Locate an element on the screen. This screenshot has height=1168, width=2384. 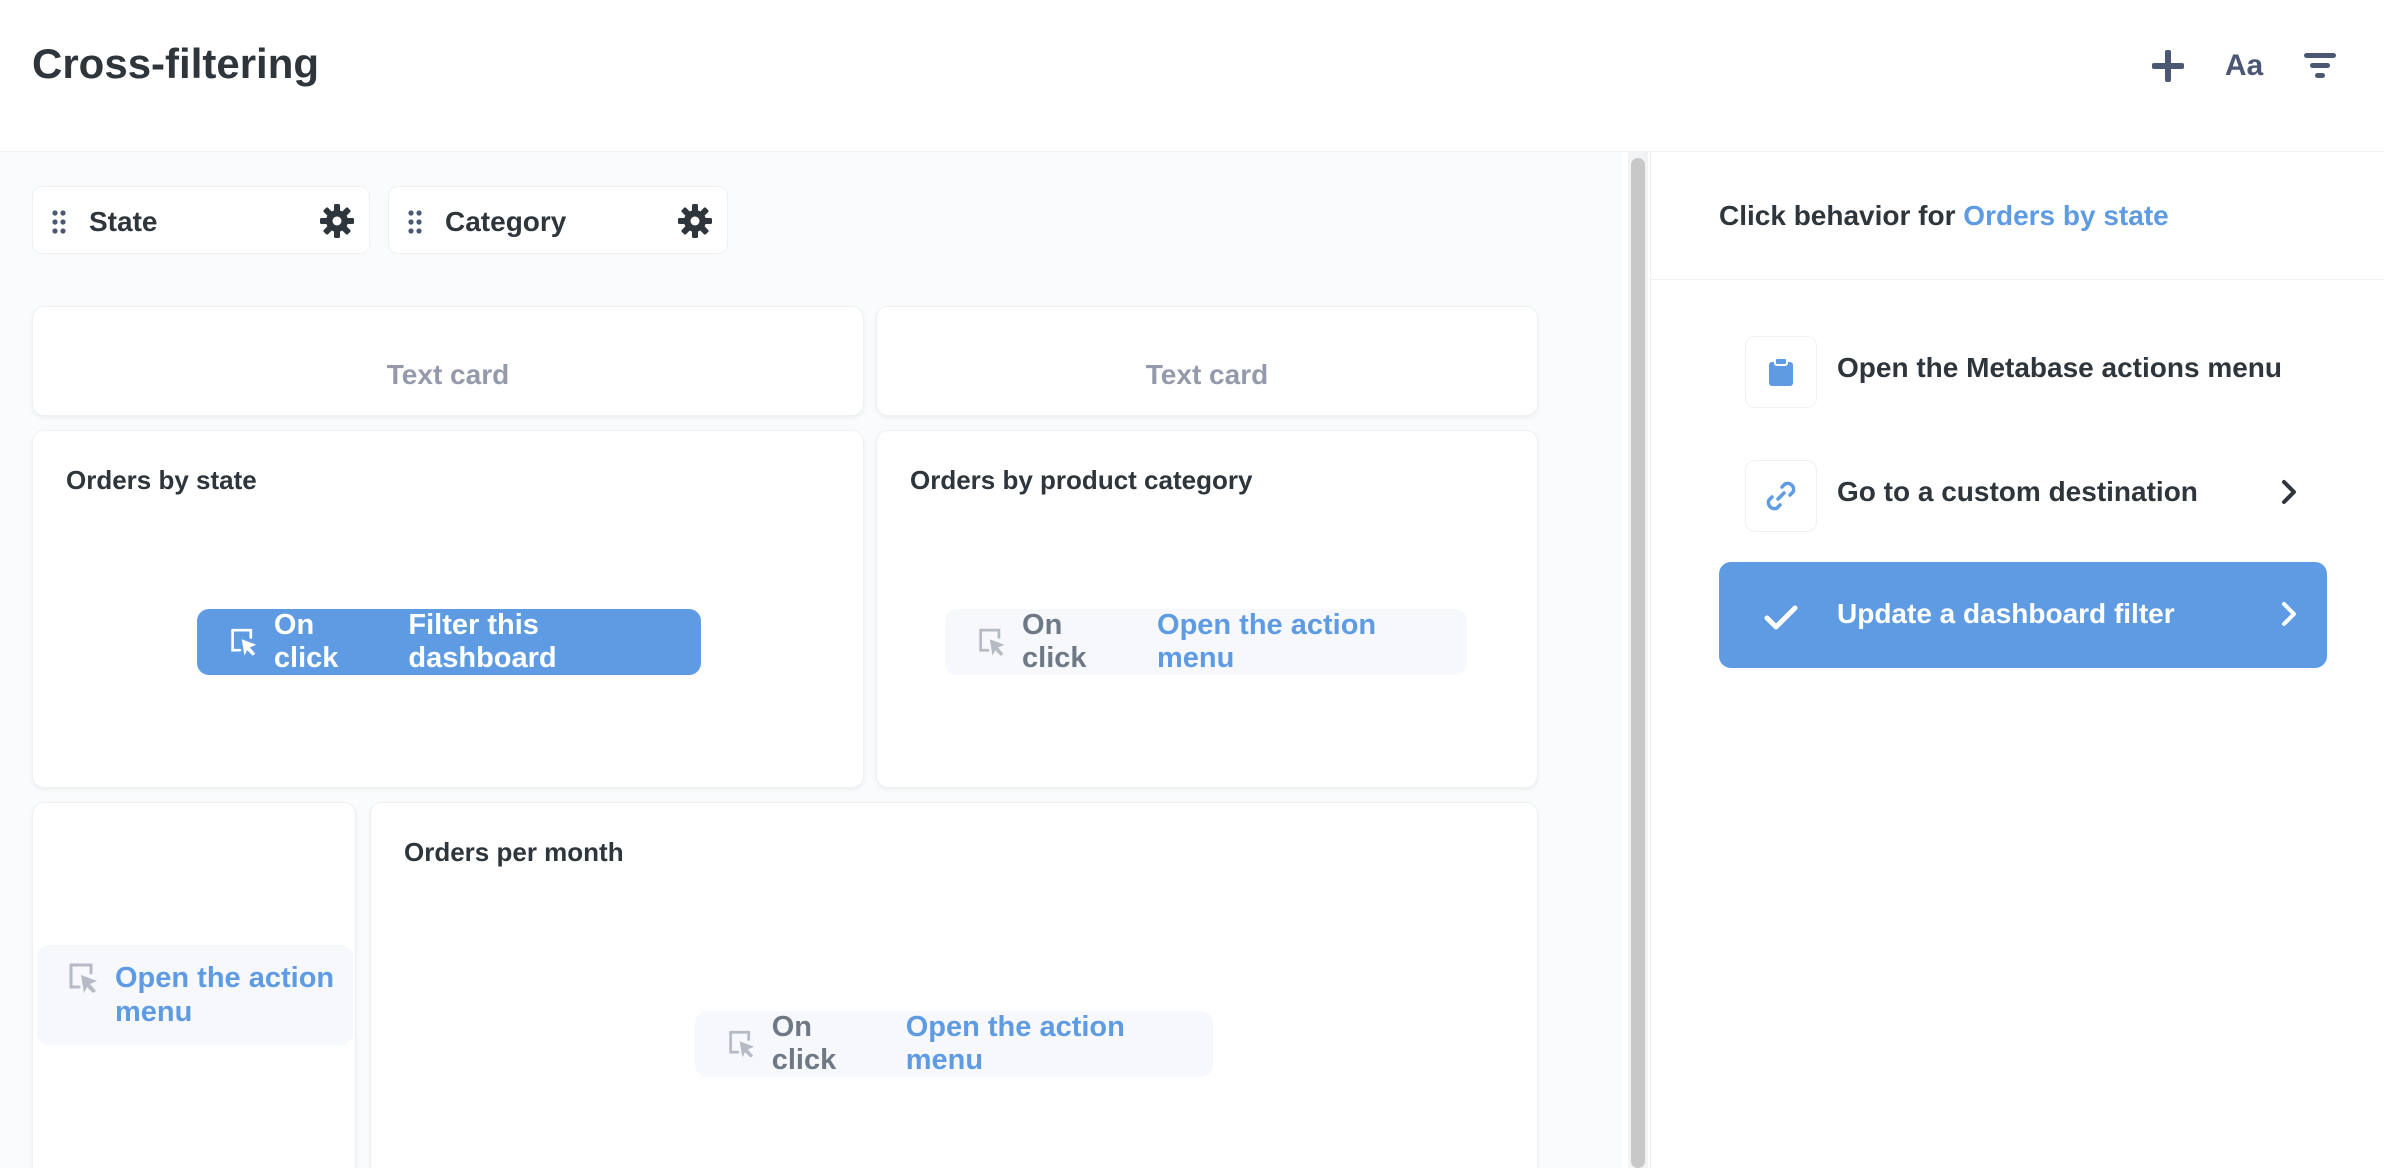
filter-state: State is located at coordinates (201, 220).